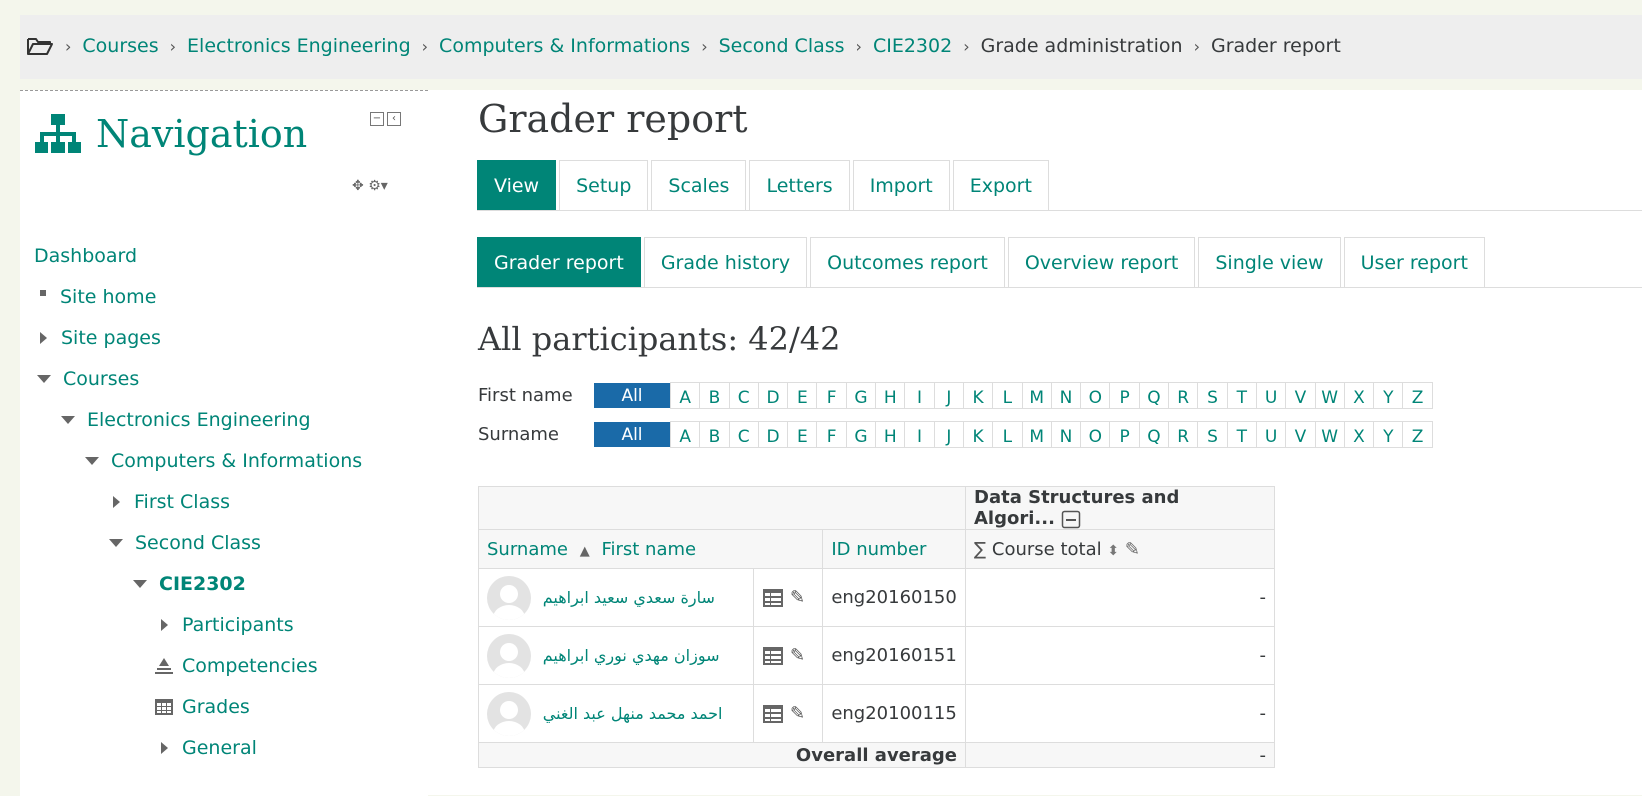  I want to click on tab-view: View, so click(517, 185).